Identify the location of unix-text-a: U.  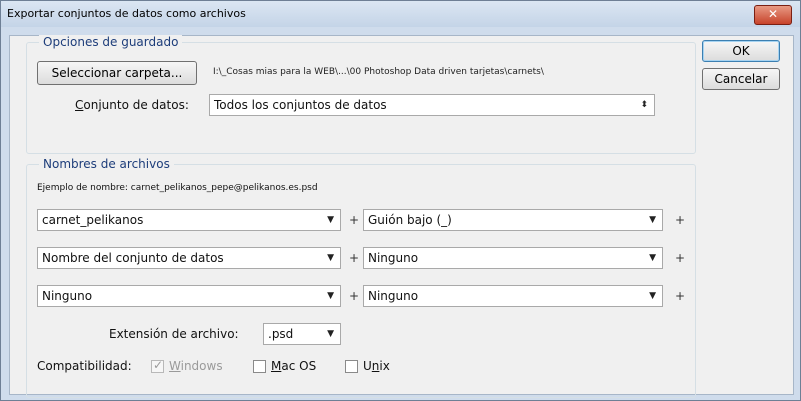
(367, 366).